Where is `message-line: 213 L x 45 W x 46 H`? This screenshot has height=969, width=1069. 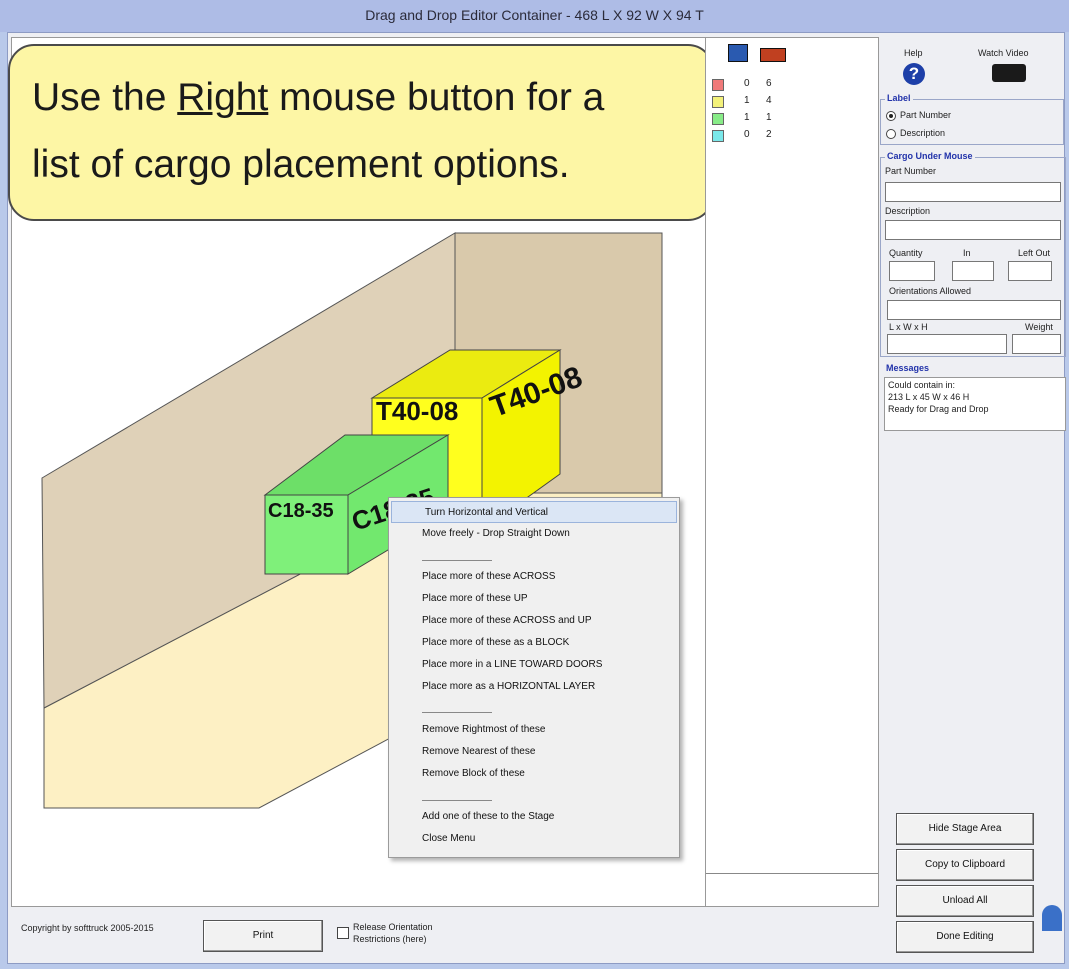
message-line: 213 L x 45 W x 46 H is located at coordinates (929, 397).